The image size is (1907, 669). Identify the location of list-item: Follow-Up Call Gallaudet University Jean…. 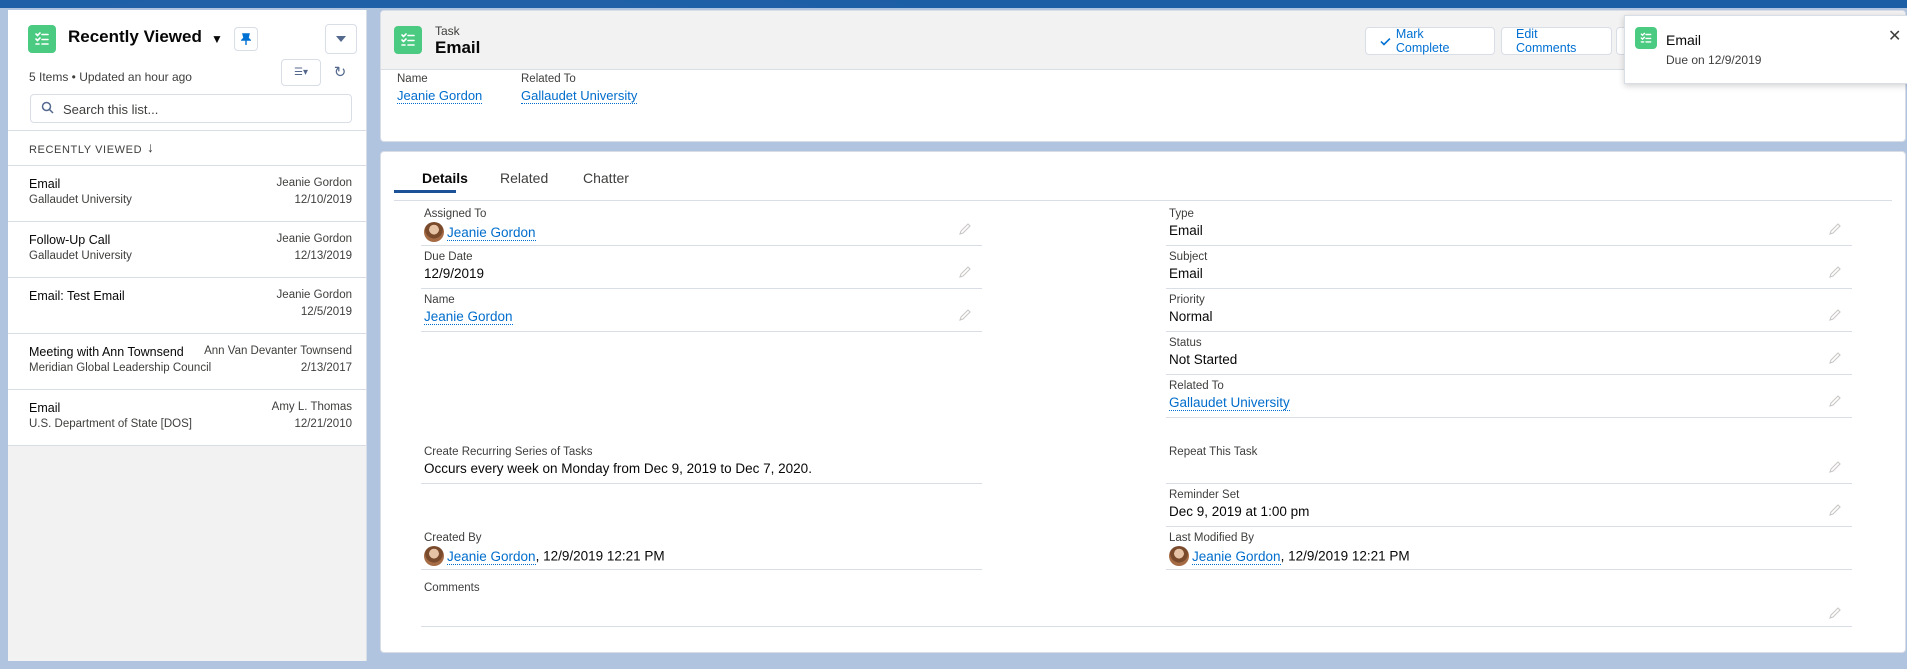
(187, 250).